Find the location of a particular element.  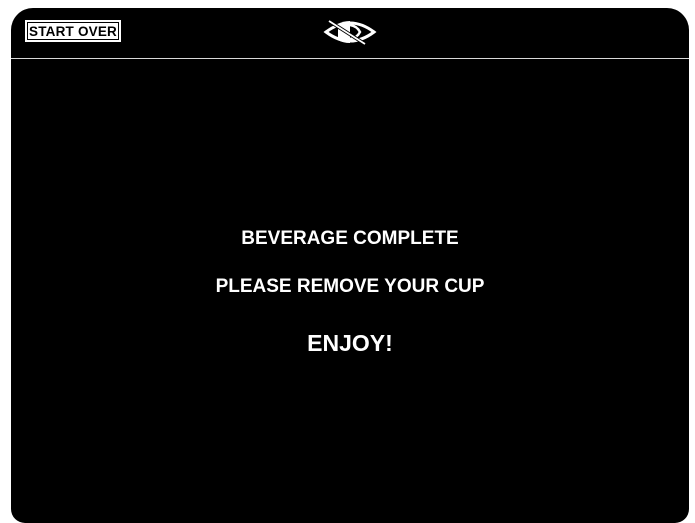

remove-cup-message: PLEASE REMOVE YOUR CUP is located at coordinates (350, 286).